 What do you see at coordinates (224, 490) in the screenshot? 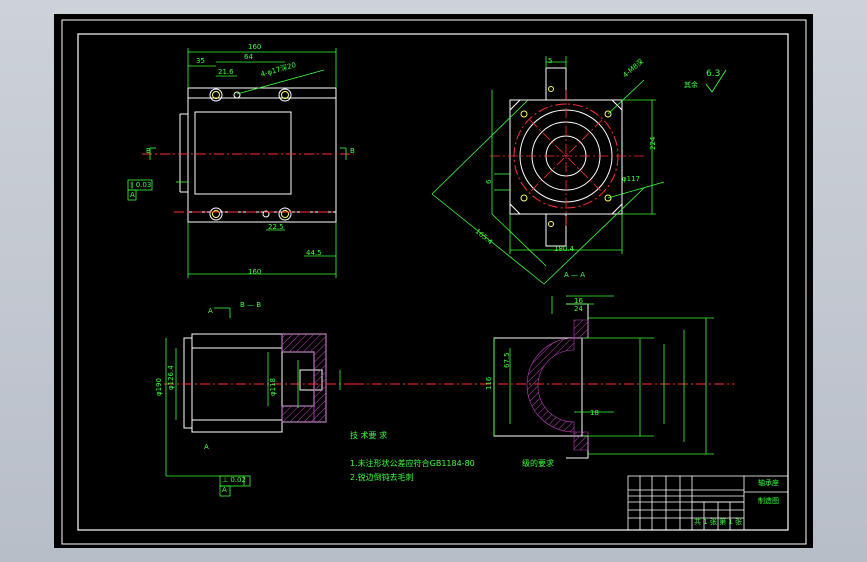
I see `tol-frame-d: A` at bounding box center [224, 490].